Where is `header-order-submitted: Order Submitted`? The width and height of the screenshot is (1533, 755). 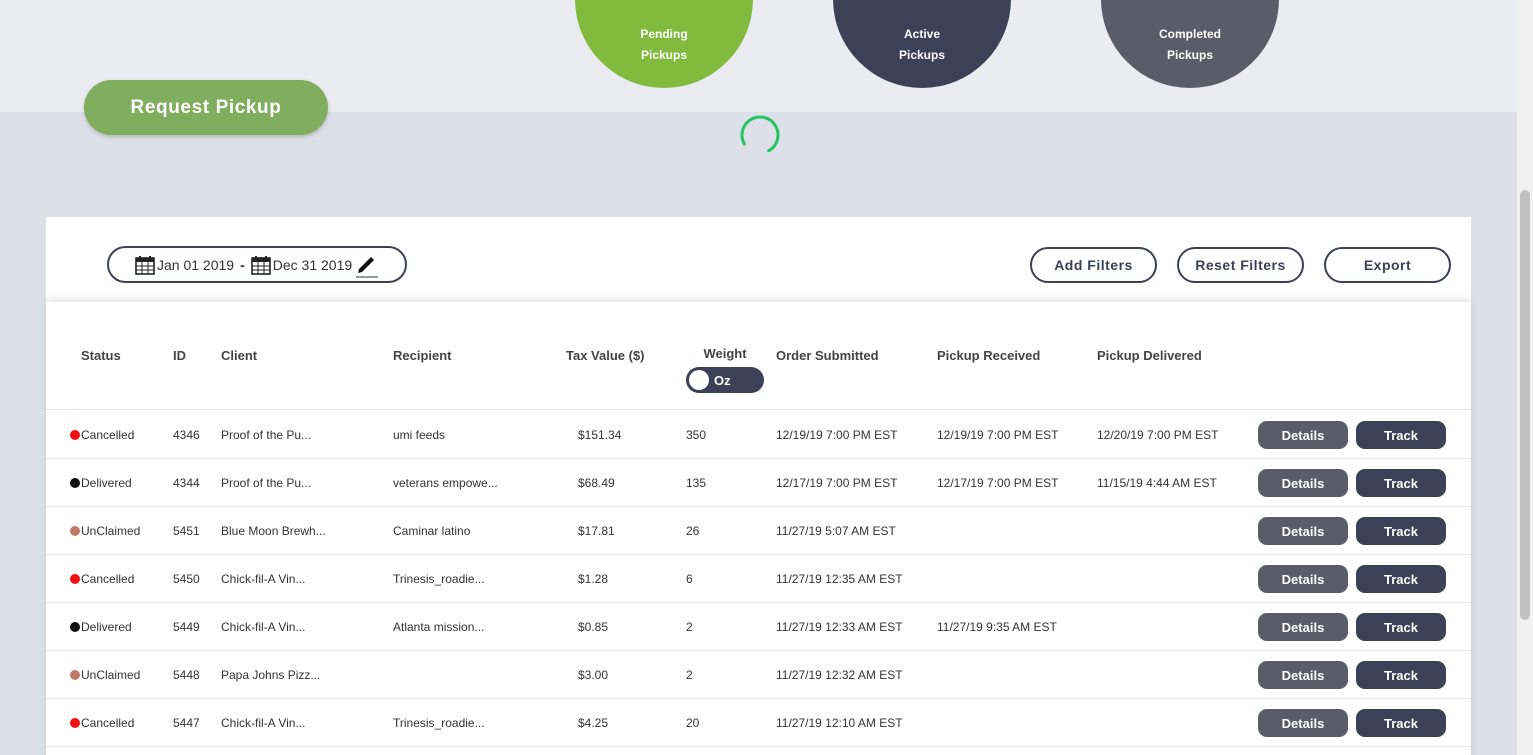 header-order-submitted: Order Submitted is located at coordinates (827, 355).